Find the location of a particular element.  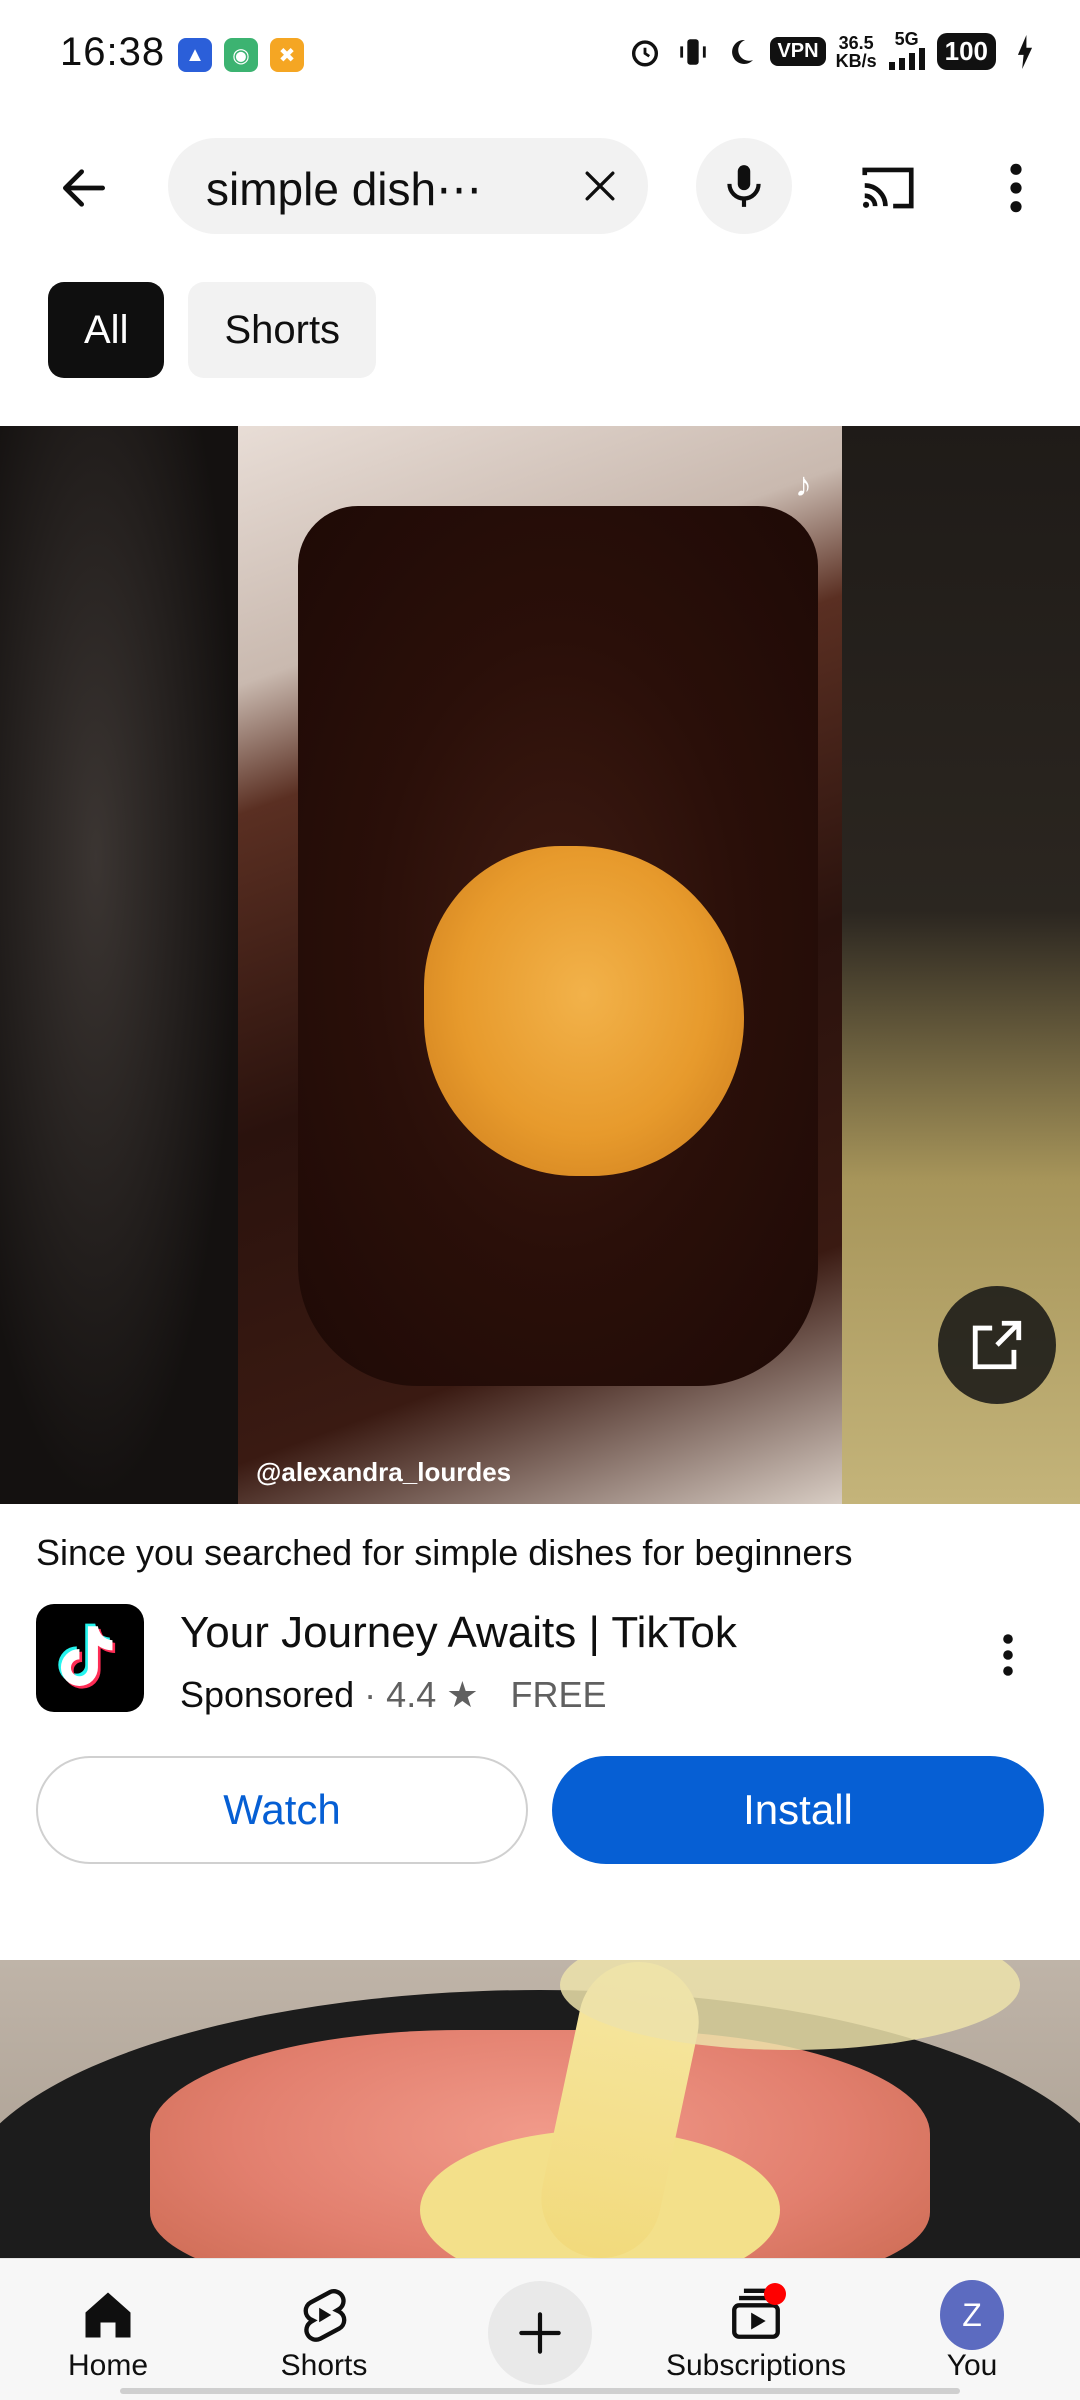

tiktok-watermark-icon: ♪ is located at coordinates (803, 485).